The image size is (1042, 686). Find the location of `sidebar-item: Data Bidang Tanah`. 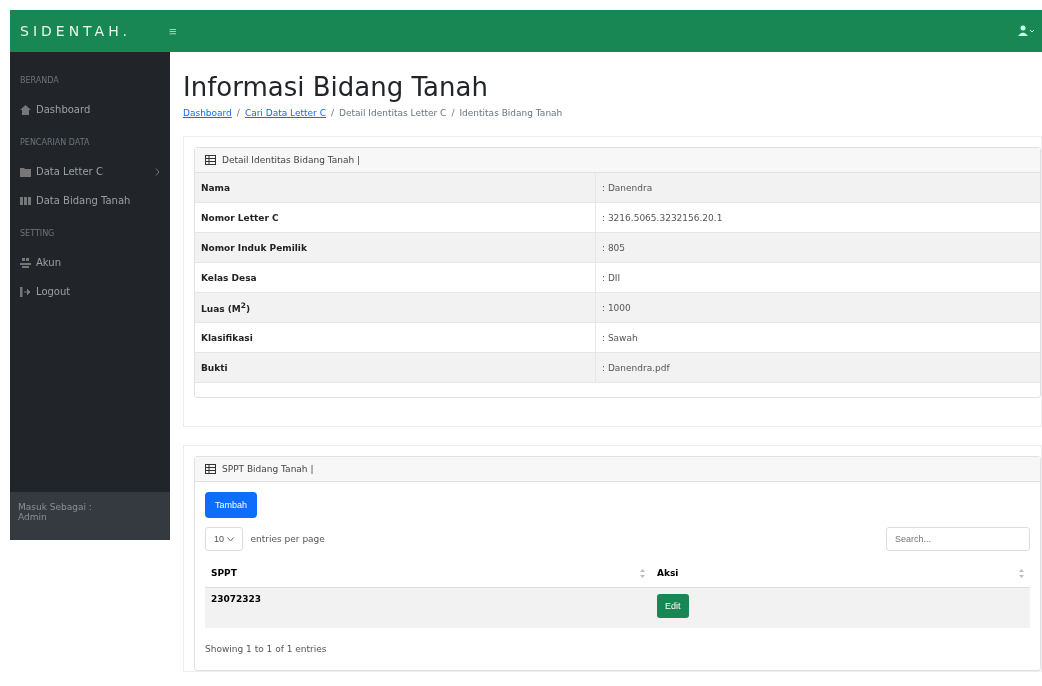

sidebar-item: Data Bidang Tanah is located at coordinates (90, 200).